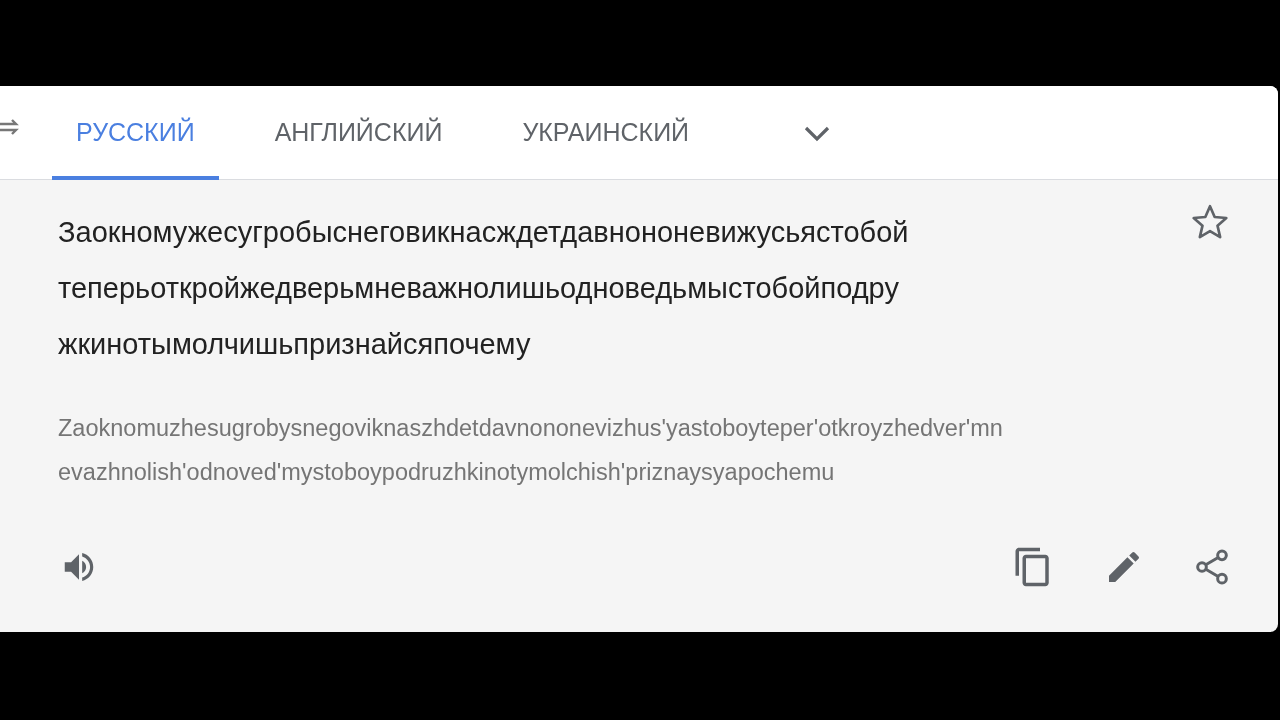 The width and height of the screenshot is (1280, 720). What do you see at coordinates (135, 133) in the screenshot?
I see `language-tab: РУССКИЙ` at bounding box center [135, 133].